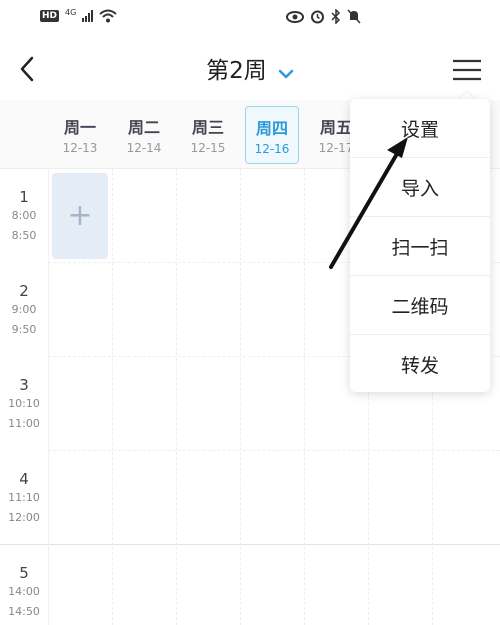  Describe the element at coordinates (24, 385) in the screenshot. I see `period-number: 3` at that location.